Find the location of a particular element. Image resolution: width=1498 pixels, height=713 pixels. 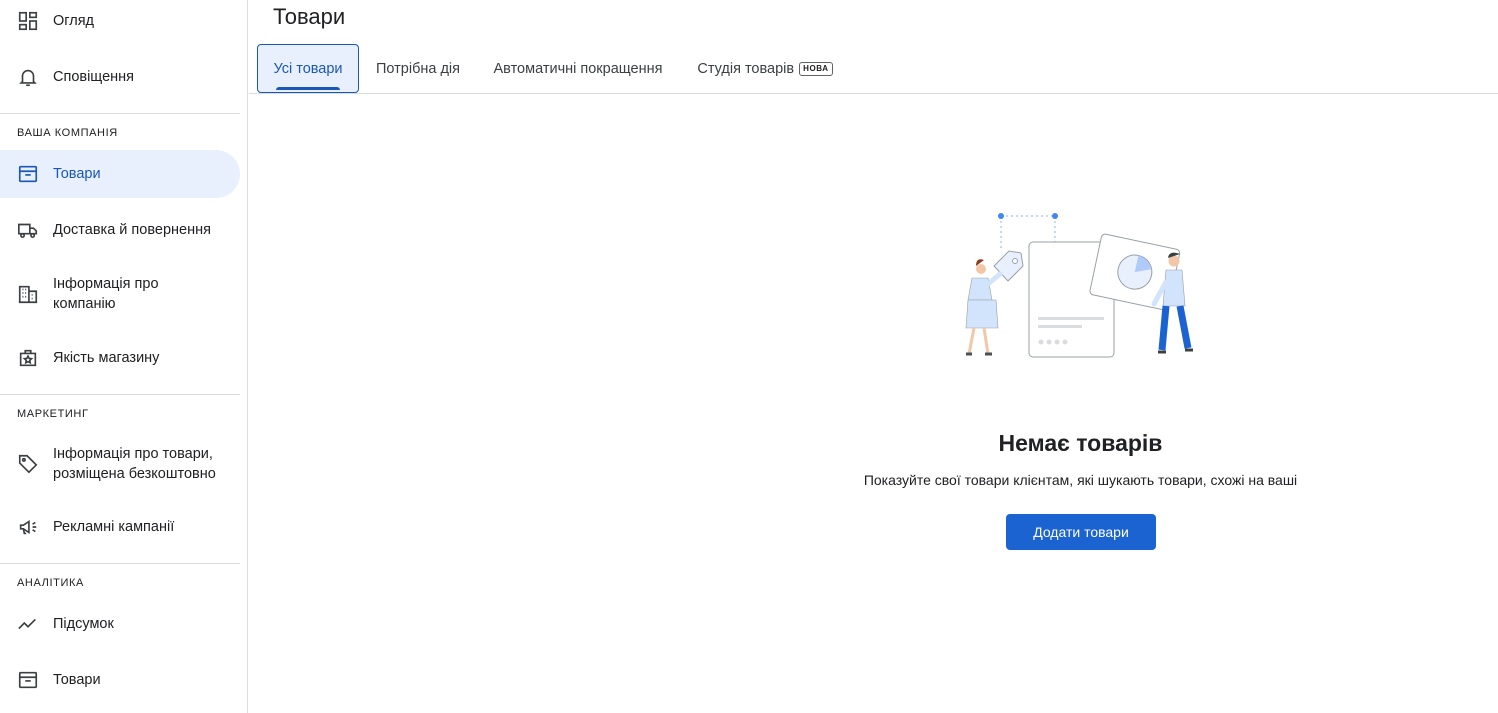

tab-action-needed: Потрібна дія is located at coordinates (418, 68).